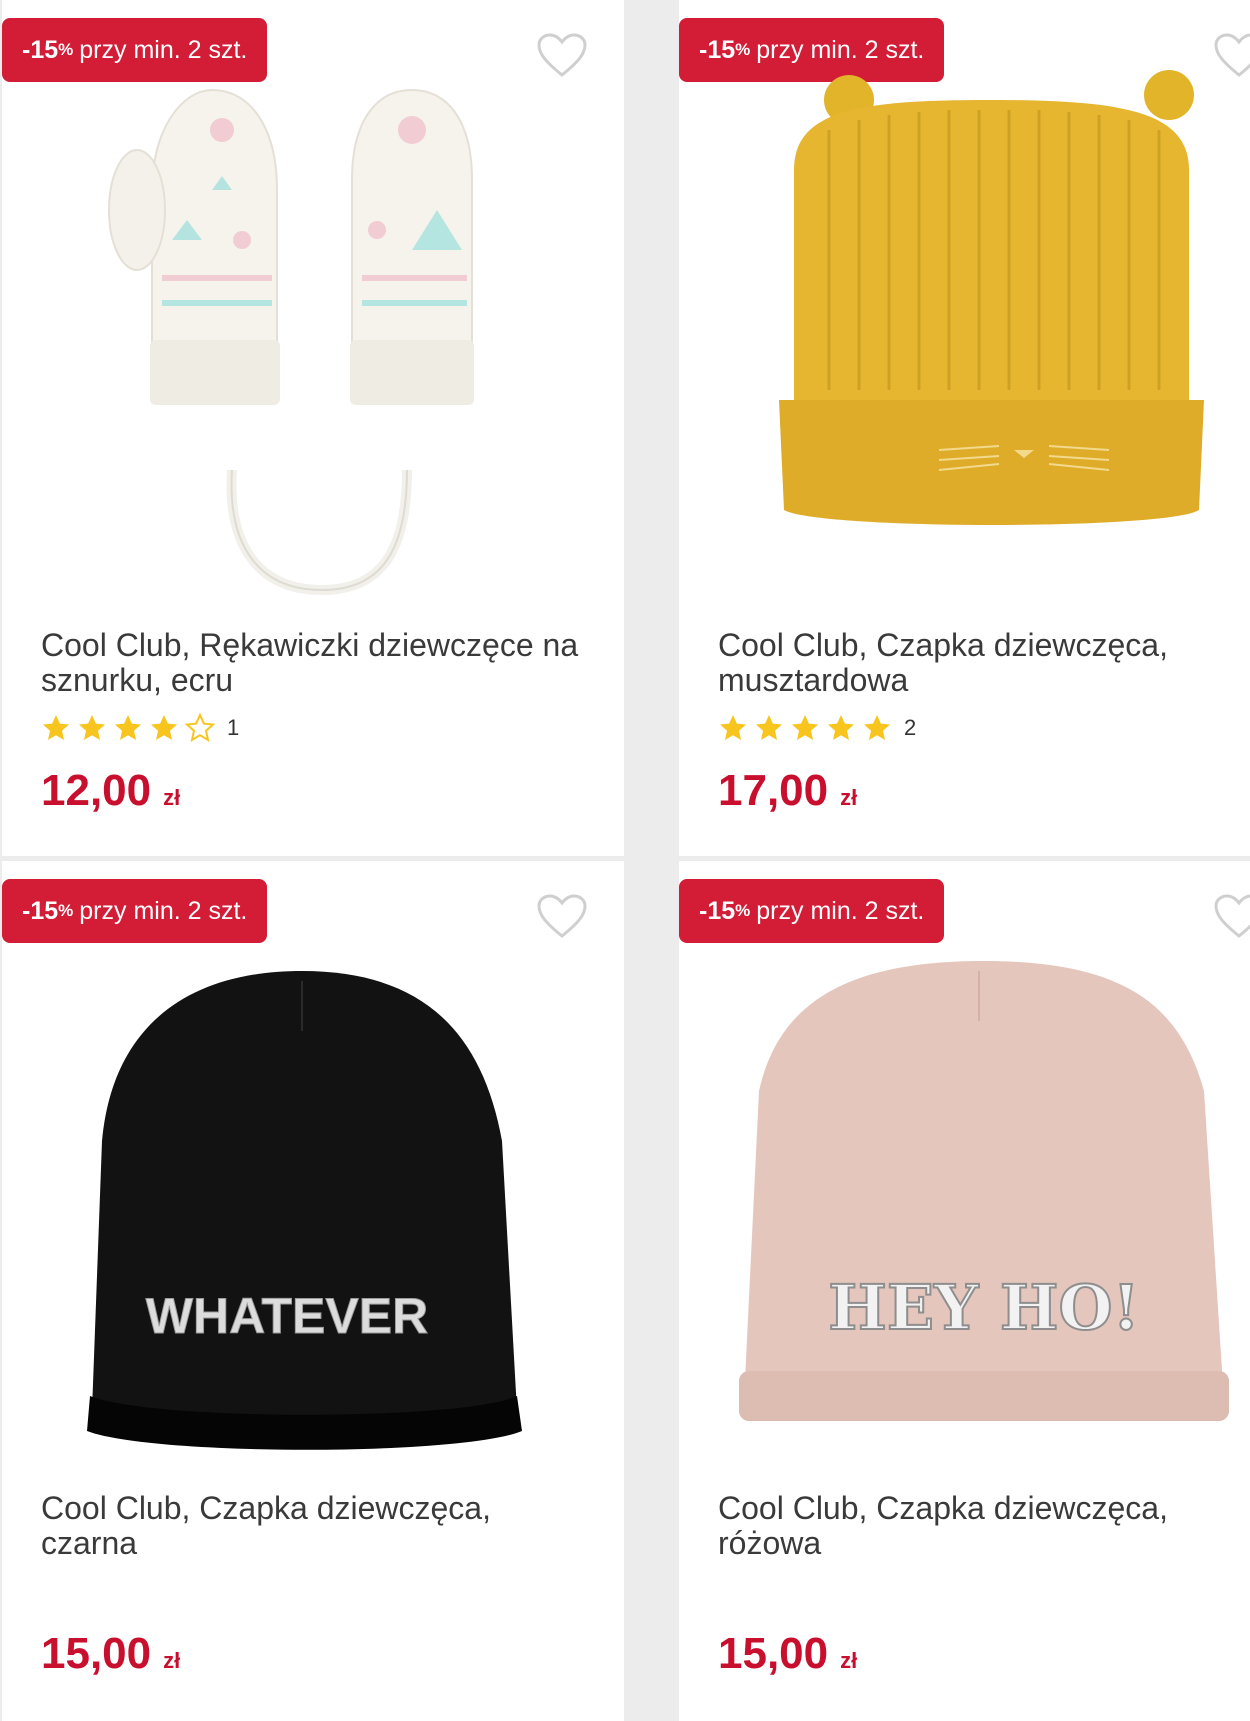 The width and height of the screenshot is (1250, 1721). I want to click on rating: 1, so click(140, 728).